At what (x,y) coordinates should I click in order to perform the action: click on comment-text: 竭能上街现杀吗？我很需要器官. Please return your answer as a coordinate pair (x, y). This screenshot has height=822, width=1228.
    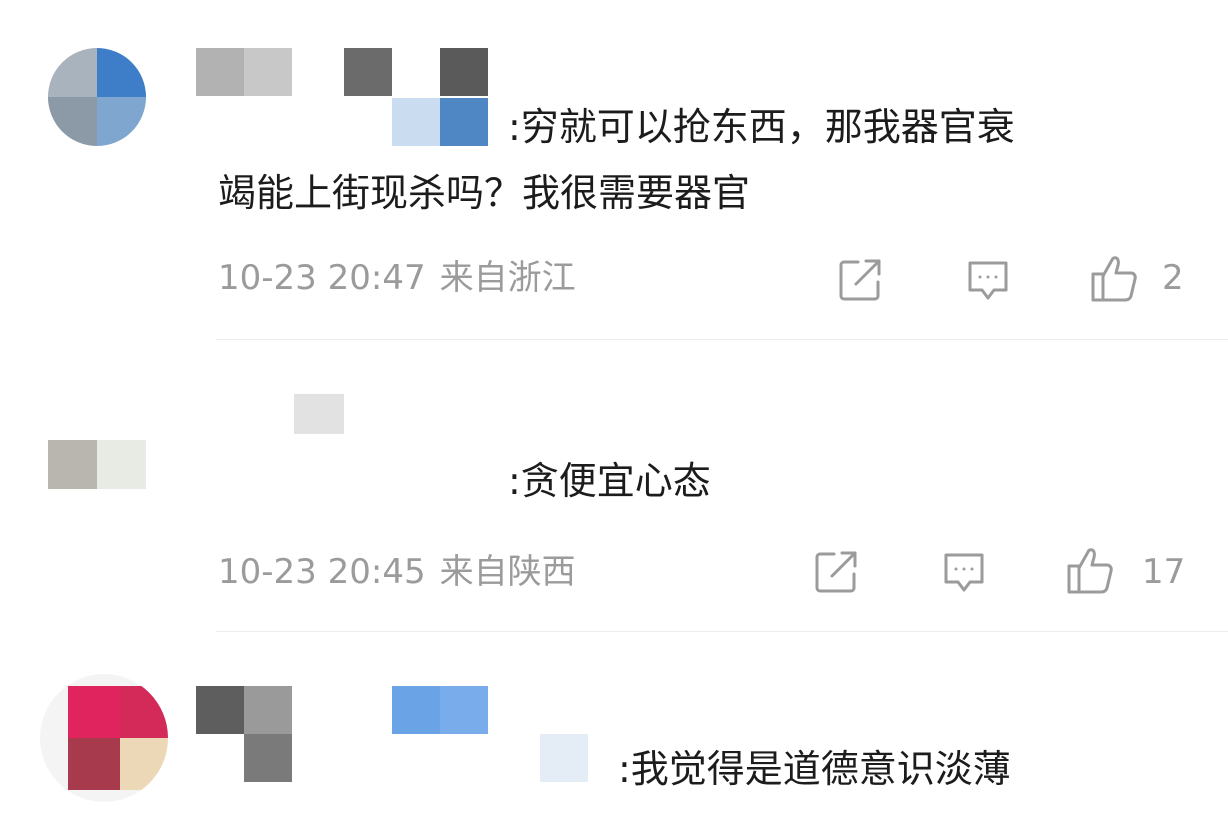
    Looking at the image, I should click on (484, 193).